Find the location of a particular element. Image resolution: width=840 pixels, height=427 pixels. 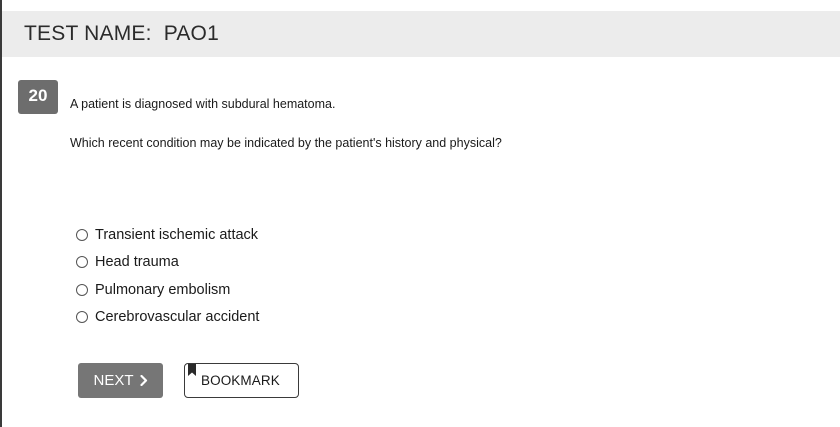

answer-option-label: Pulmonary embolism is located at coordinates (163, 289).